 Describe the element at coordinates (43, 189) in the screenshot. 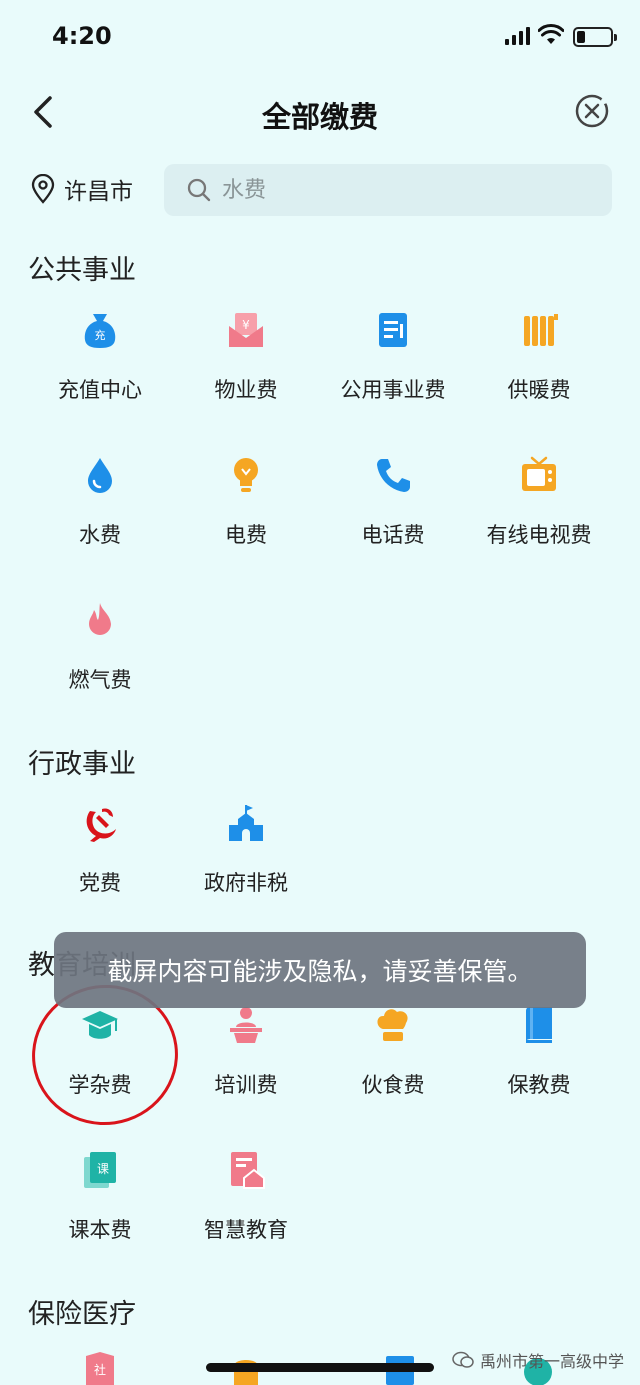

I see `location-pin-icon` at that location.